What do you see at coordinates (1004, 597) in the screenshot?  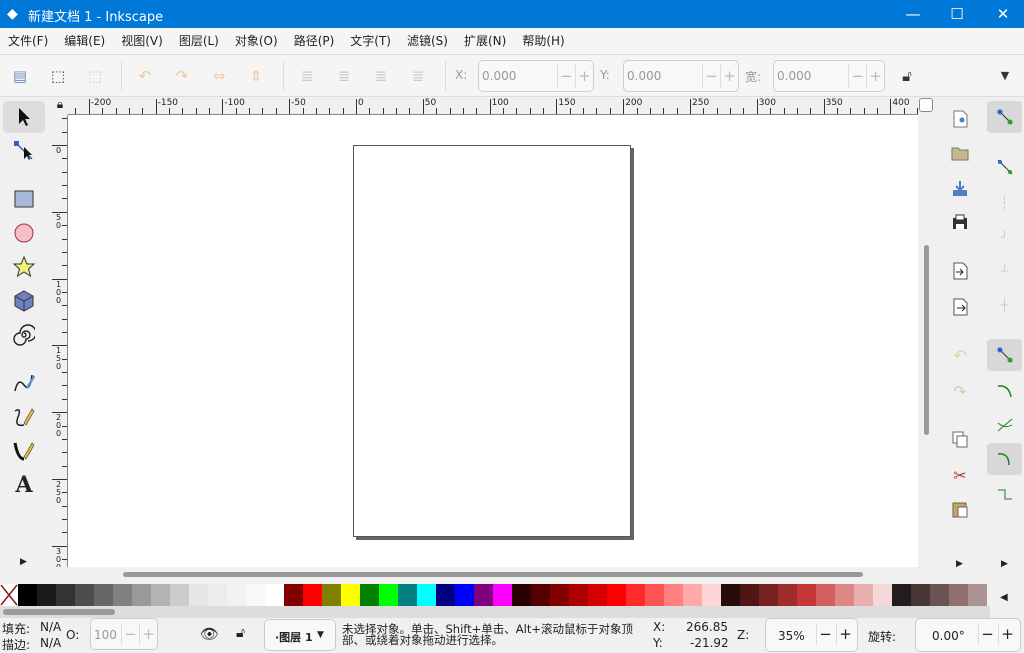 I see `palette-menu-icon: ◀` at bounding box center [1004, 597].